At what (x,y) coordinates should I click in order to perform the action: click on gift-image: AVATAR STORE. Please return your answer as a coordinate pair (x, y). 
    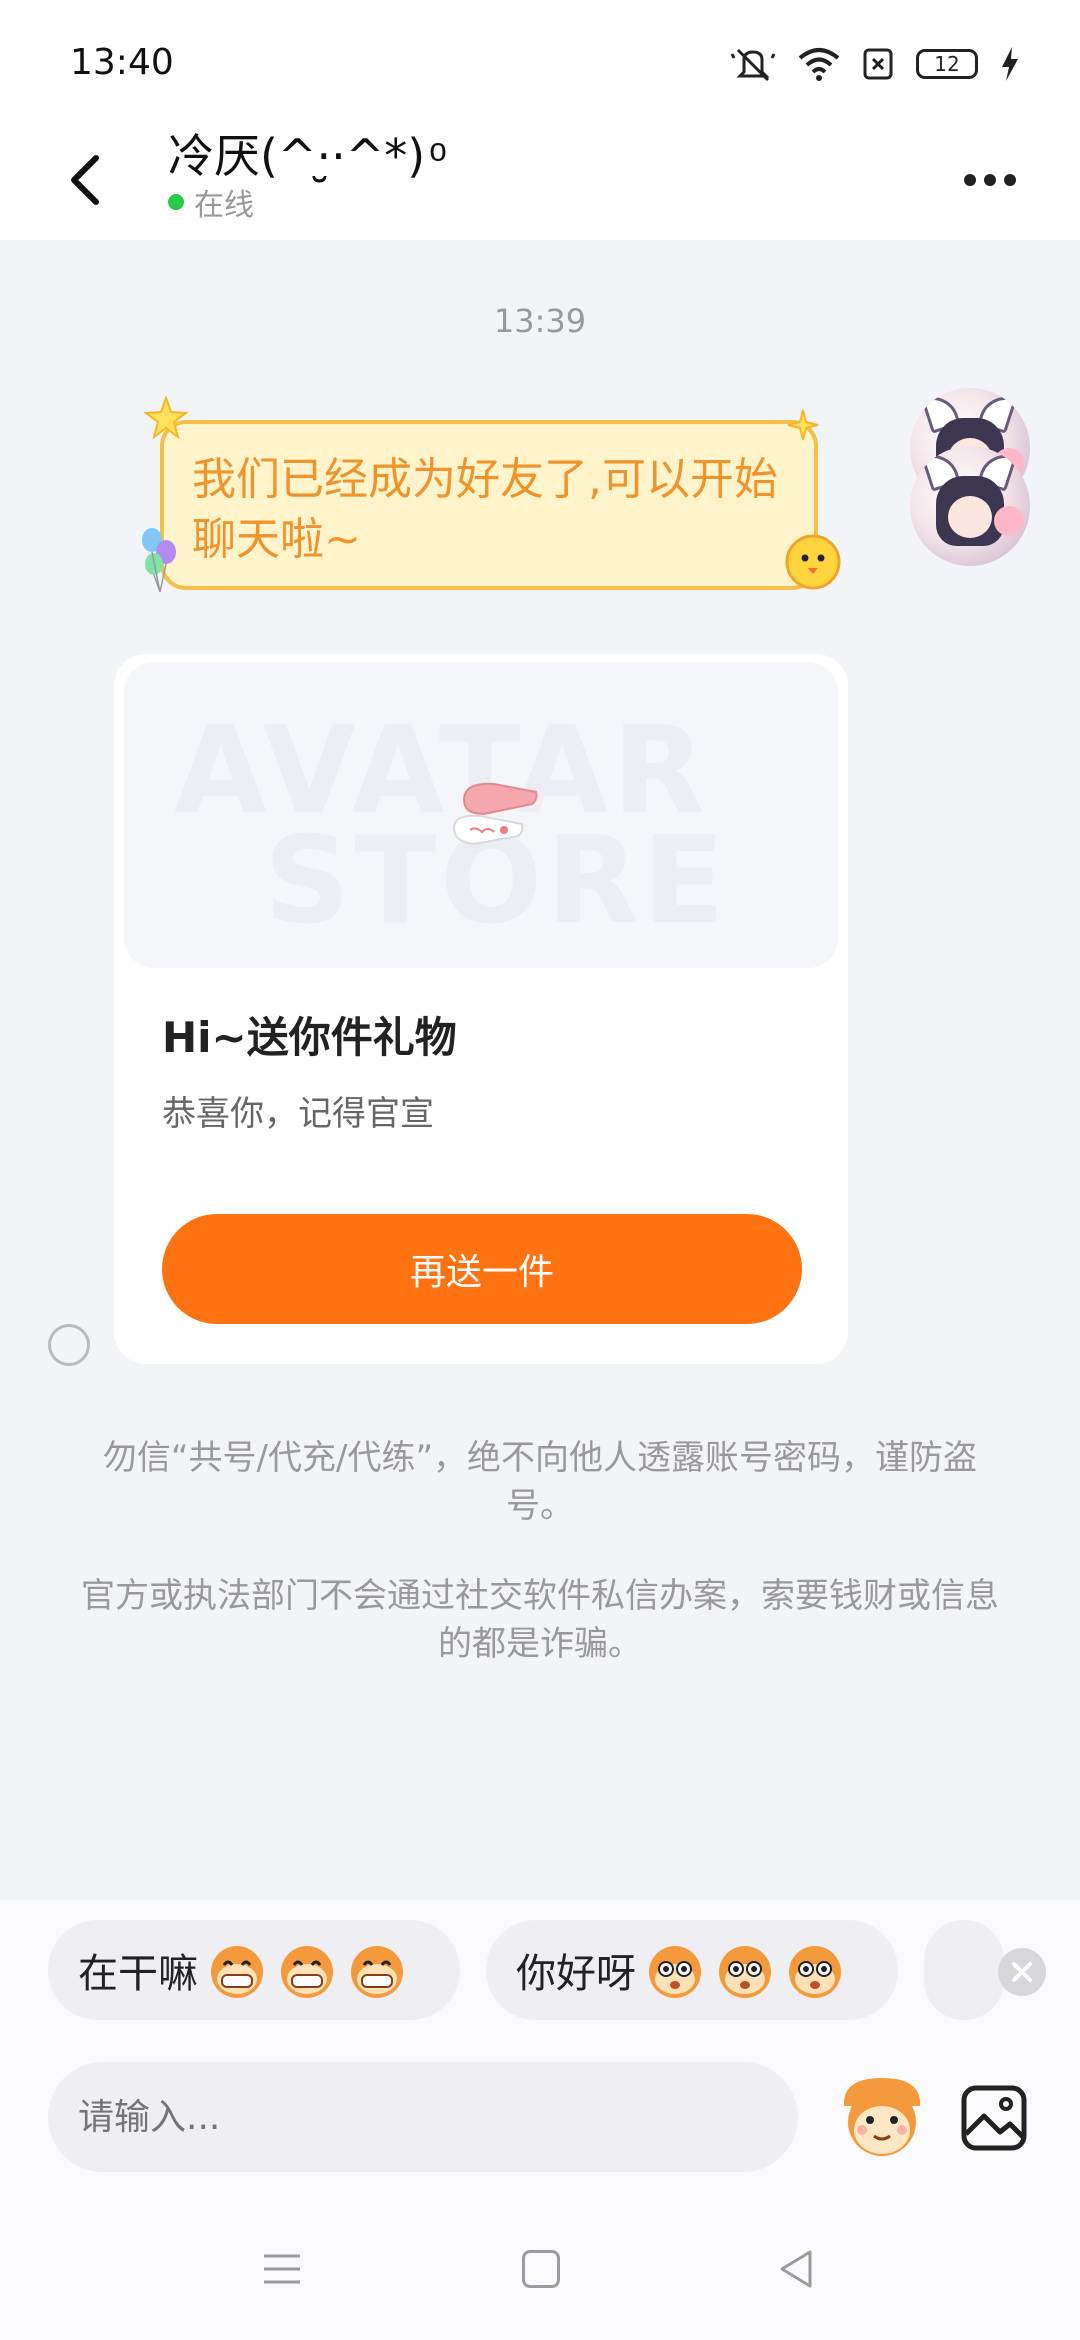
    Looking at the image, I should click on (481, 815).